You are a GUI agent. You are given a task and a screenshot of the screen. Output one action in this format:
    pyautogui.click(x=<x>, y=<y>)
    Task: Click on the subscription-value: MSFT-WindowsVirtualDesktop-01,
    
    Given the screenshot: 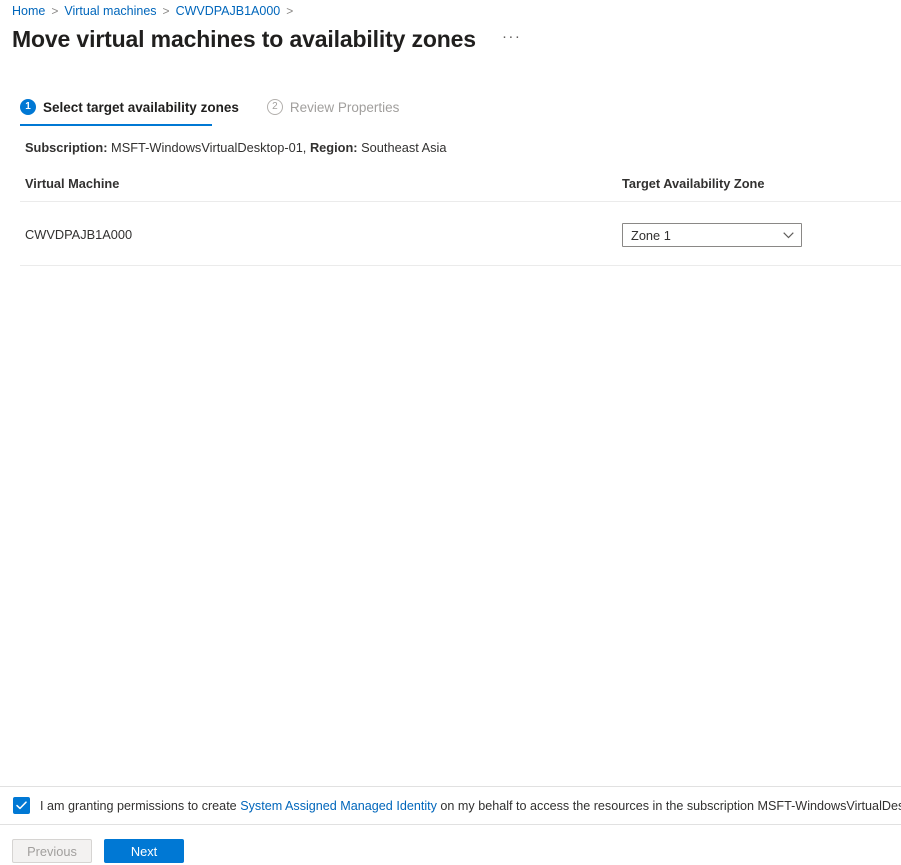 What is the action you would take?
    pyautogui.click(x=209, y=147)
    